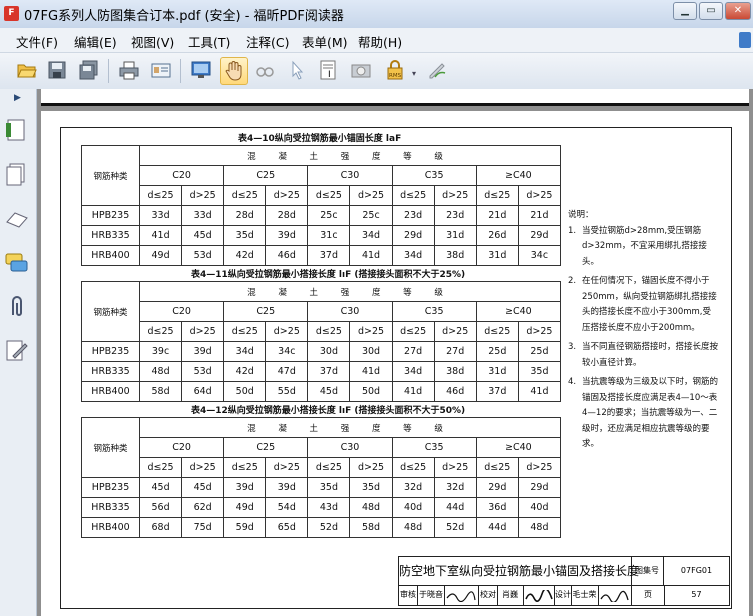 The height and width of the screenshot is (616, 753). I want to click on grade-header: C30, so click(350, 175).